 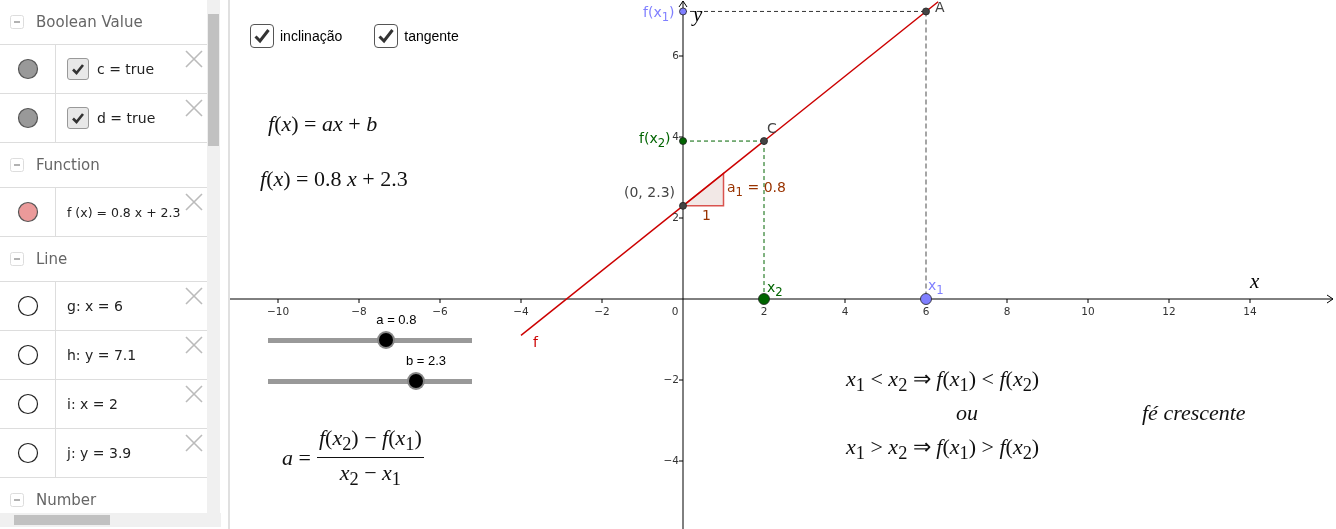 I want to click on point-label: a$_{1}$ = 0.8, so click(x=756, y=189).